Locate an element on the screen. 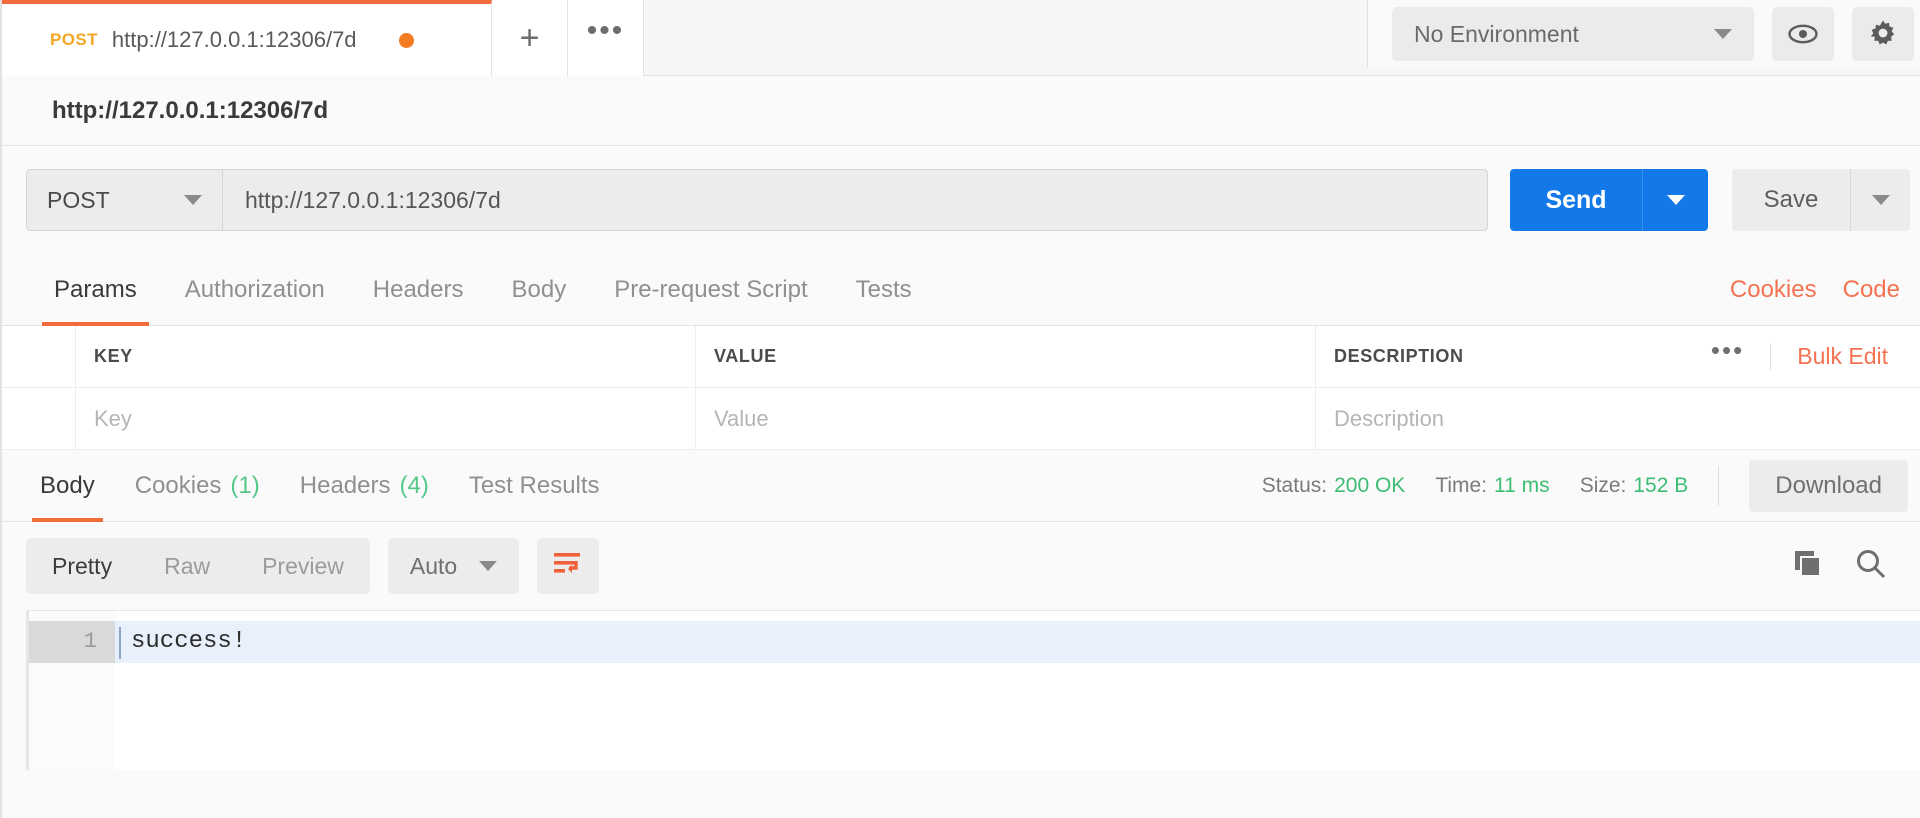 This screenshot has width=1920, height=818. response-tab-cookies: Cookies (1) is located at coordinates (197, 486).